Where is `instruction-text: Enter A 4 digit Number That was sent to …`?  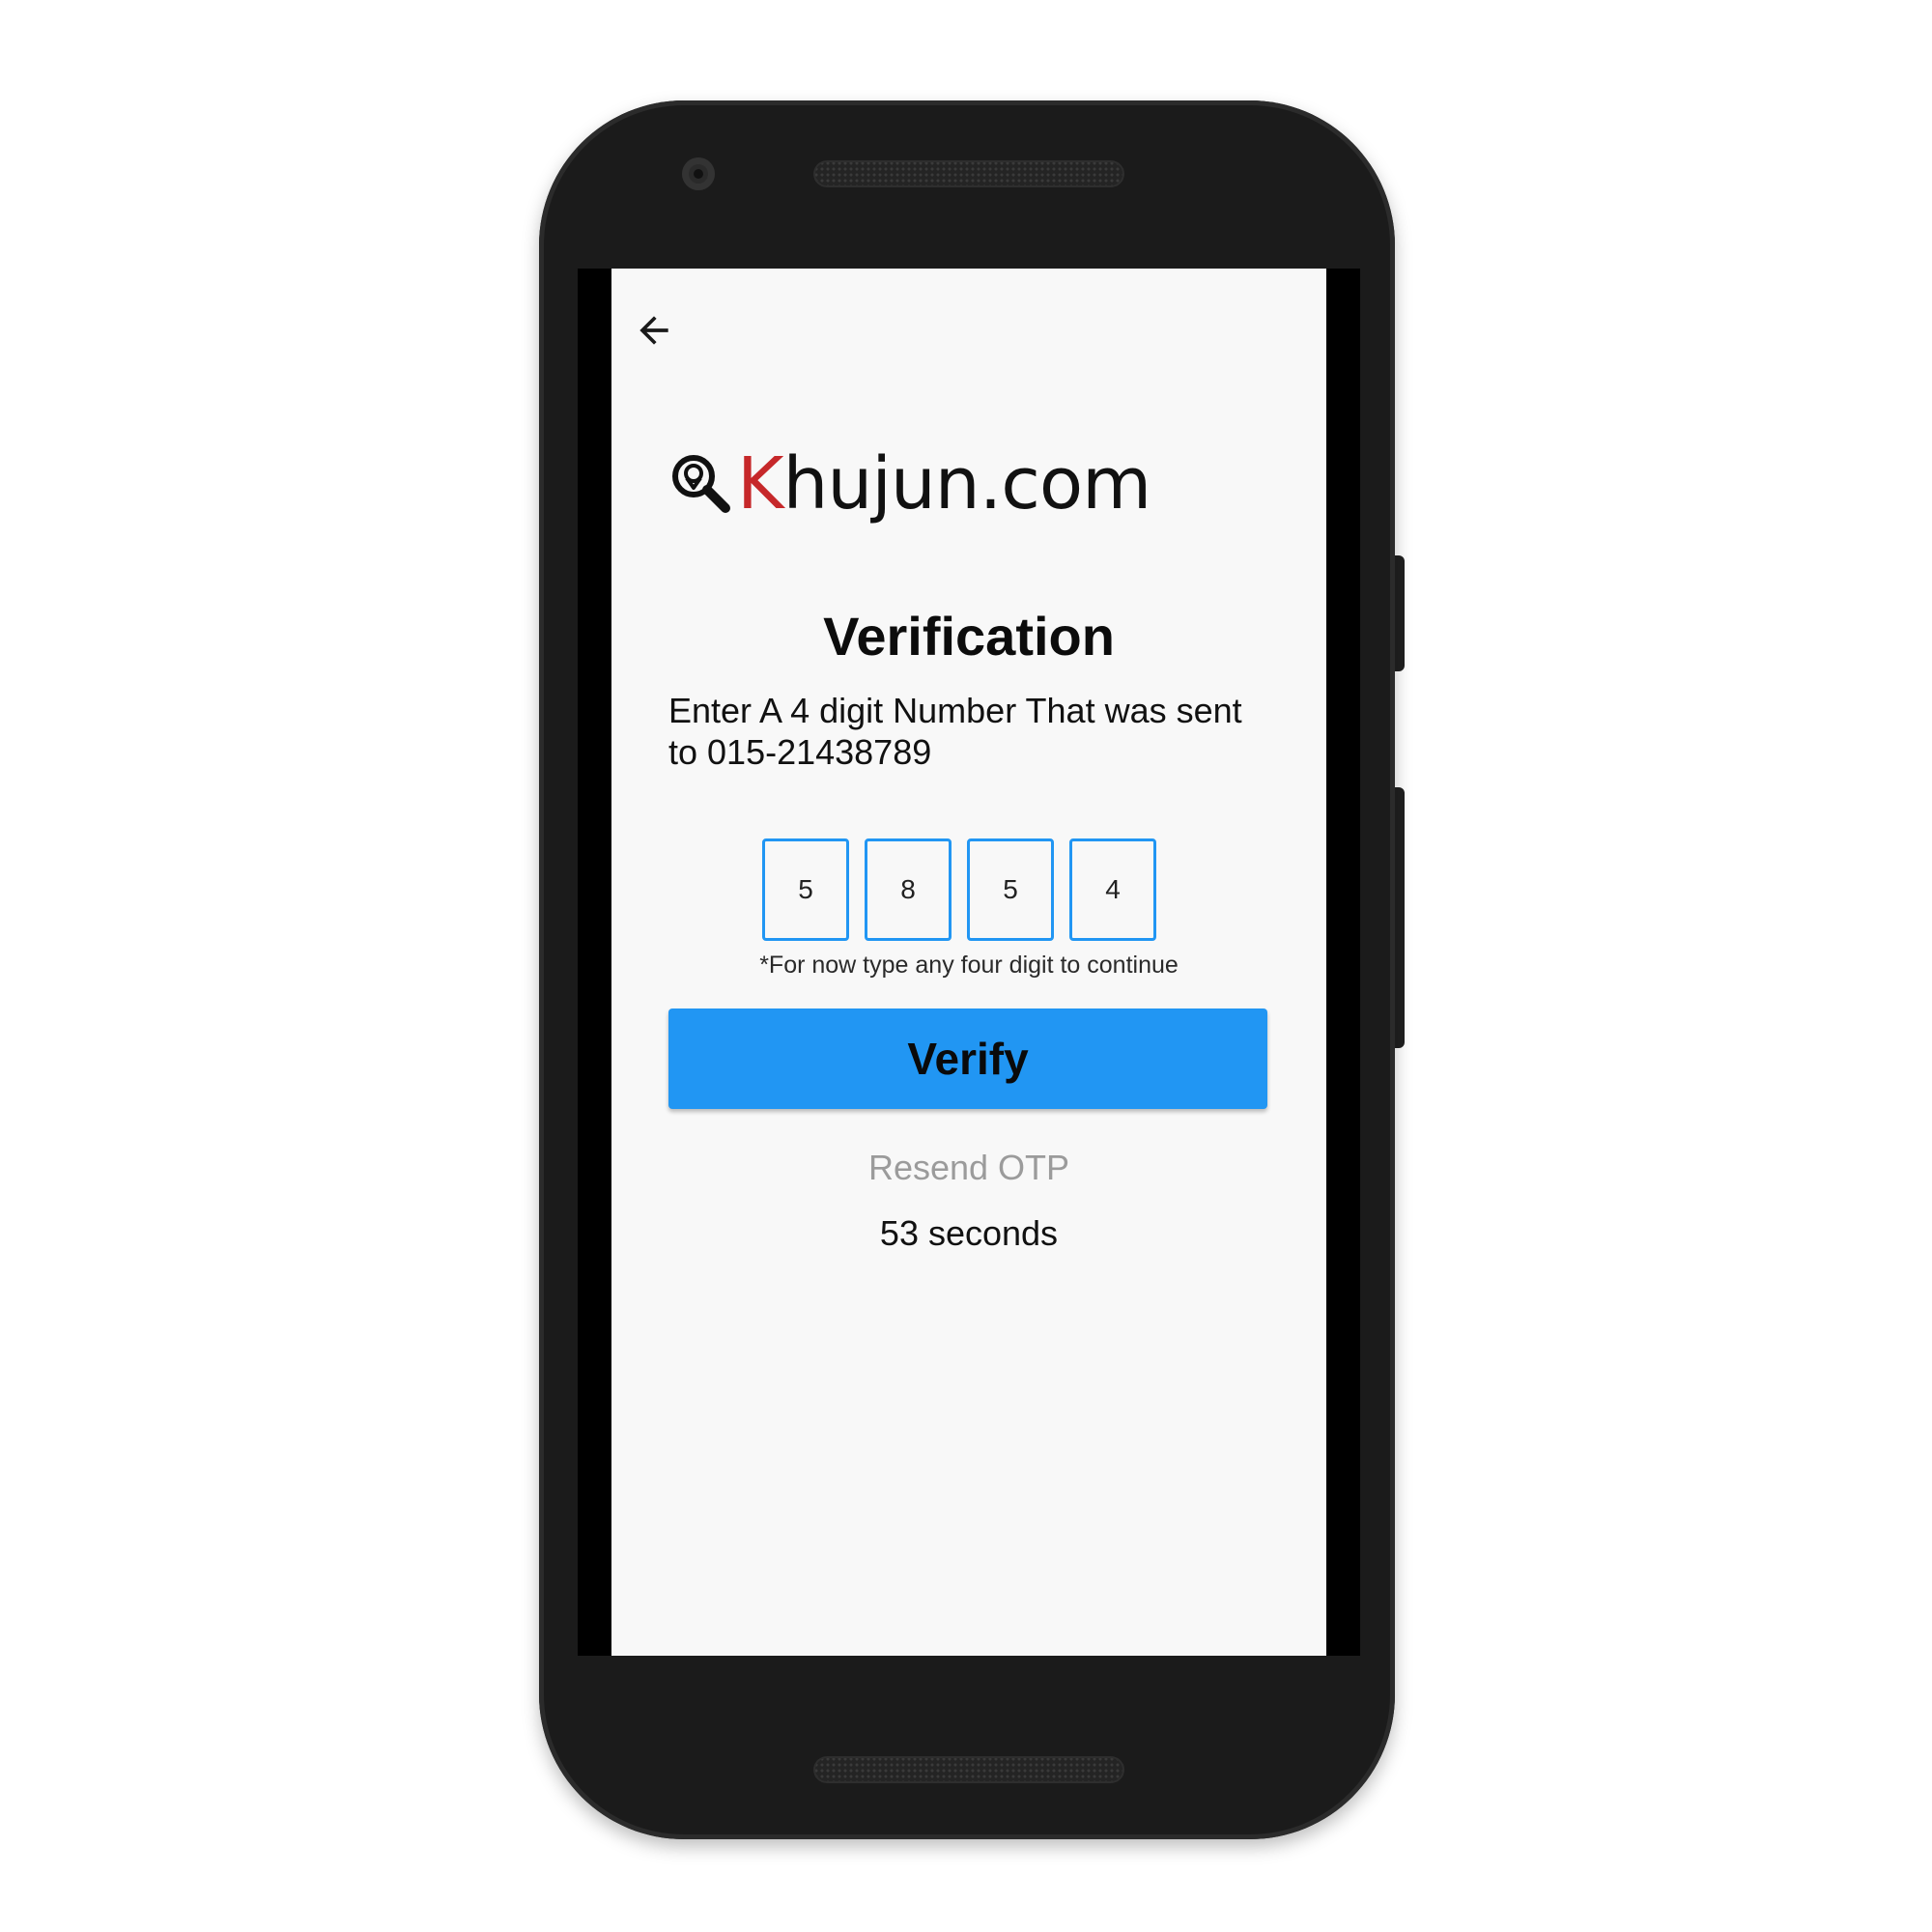
instruction-text: Enter A 4 digit Number That was sent to … is located at coordinates (955, 731).